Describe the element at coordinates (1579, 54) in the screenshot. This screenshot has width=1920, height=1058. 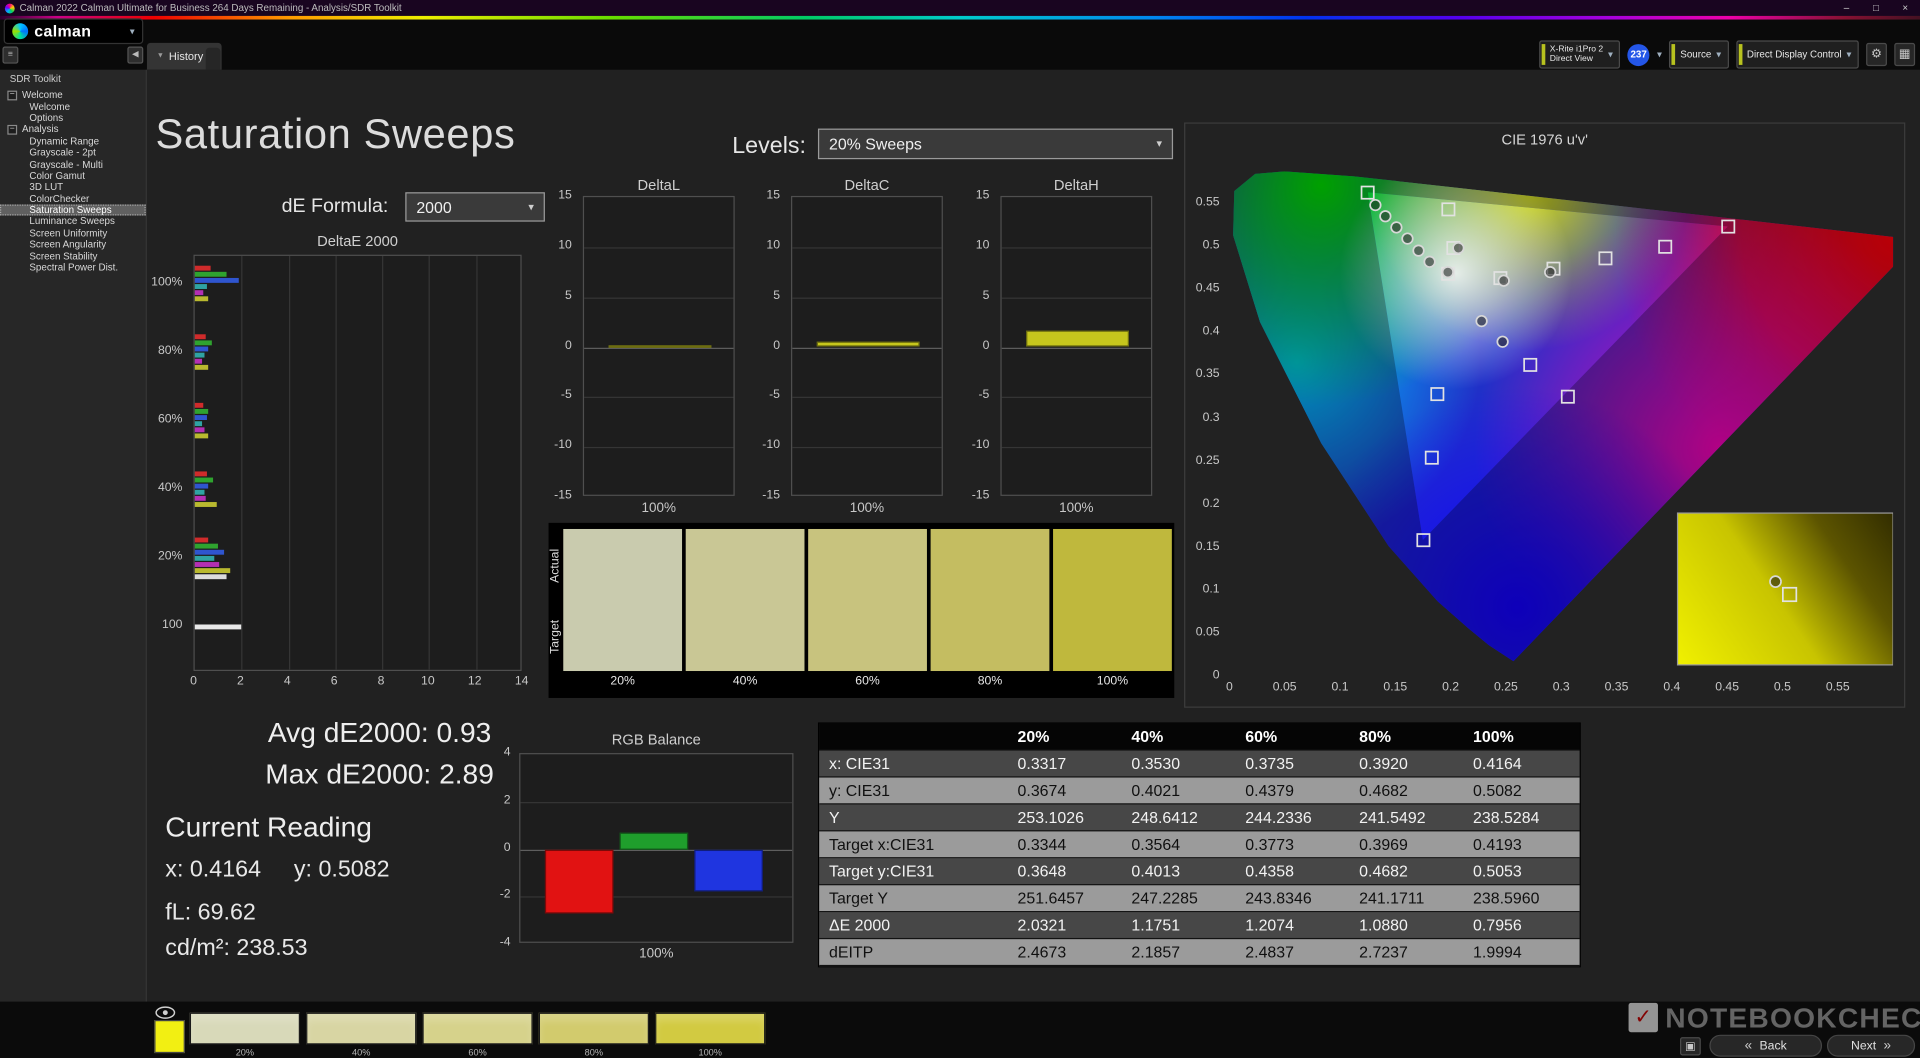
I see `meter-button: X-Rite i1Pro 2 Direct View ▾` at that location.